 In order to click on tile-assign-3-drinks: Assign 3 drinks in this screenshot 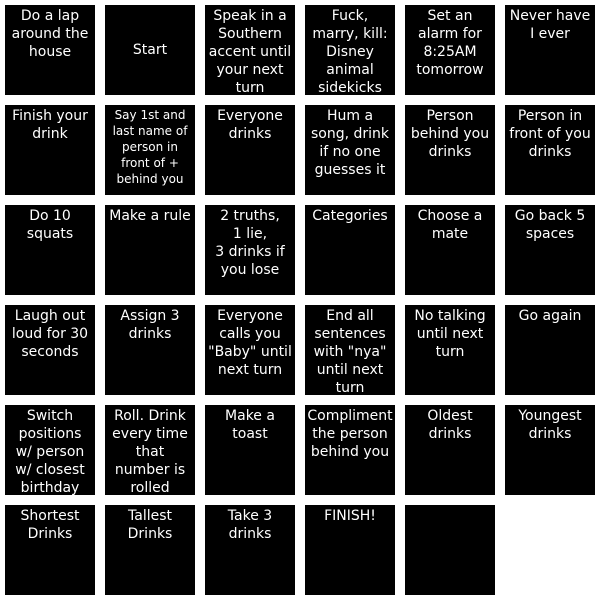, I will do `click(150, 350)`.